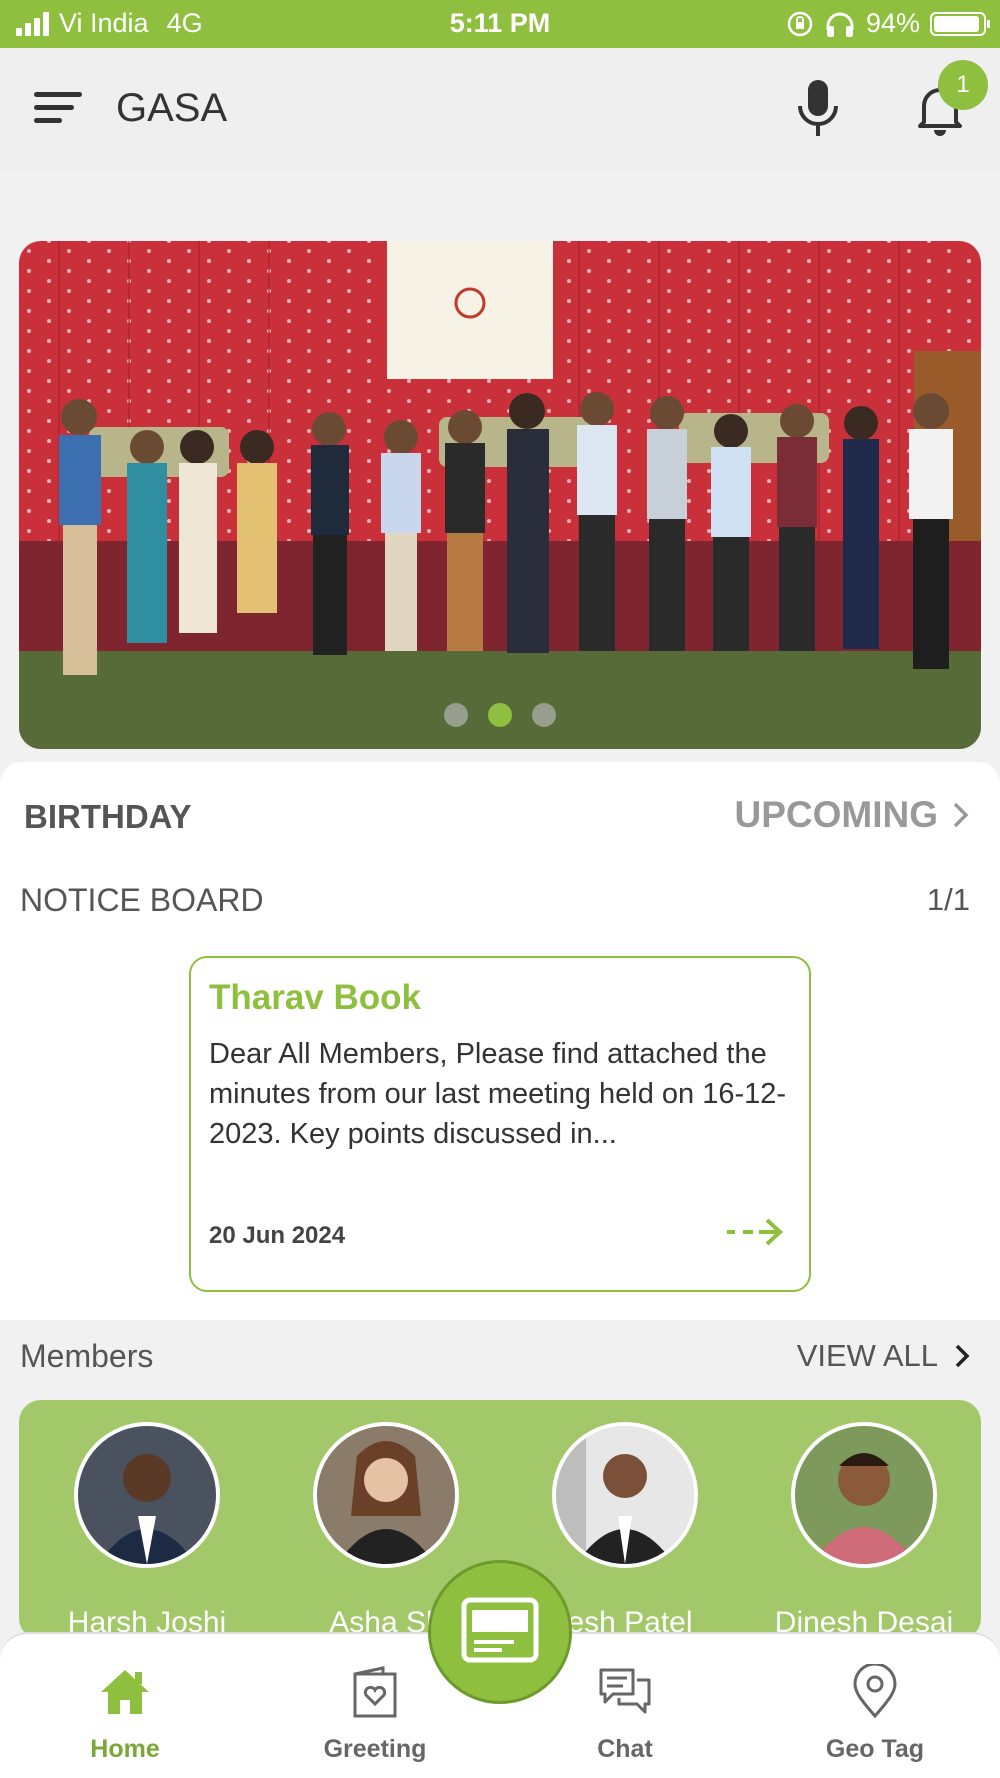  I want to click on view-all-link: VIEW ALL, so click(883, 1356).